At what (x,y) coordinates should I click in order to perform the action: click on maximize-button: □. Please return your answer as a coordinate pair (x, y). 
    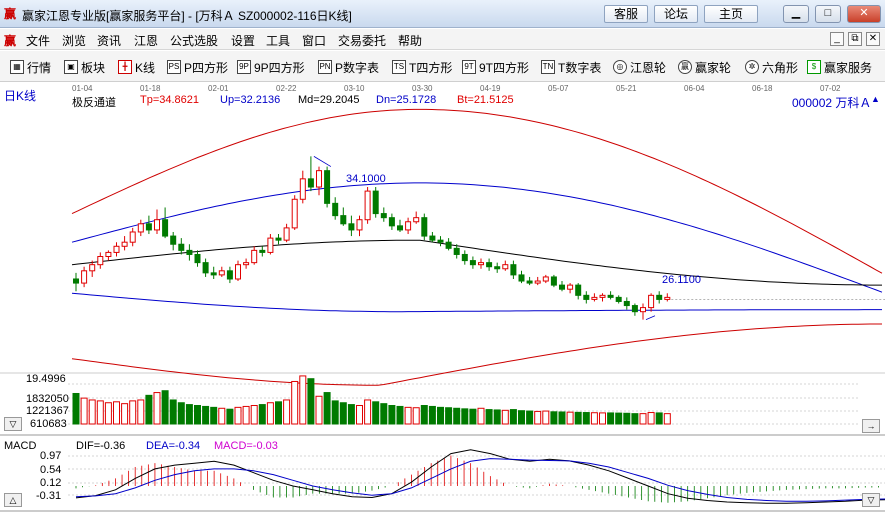
    Looking at the image, I should click on (828, 14).